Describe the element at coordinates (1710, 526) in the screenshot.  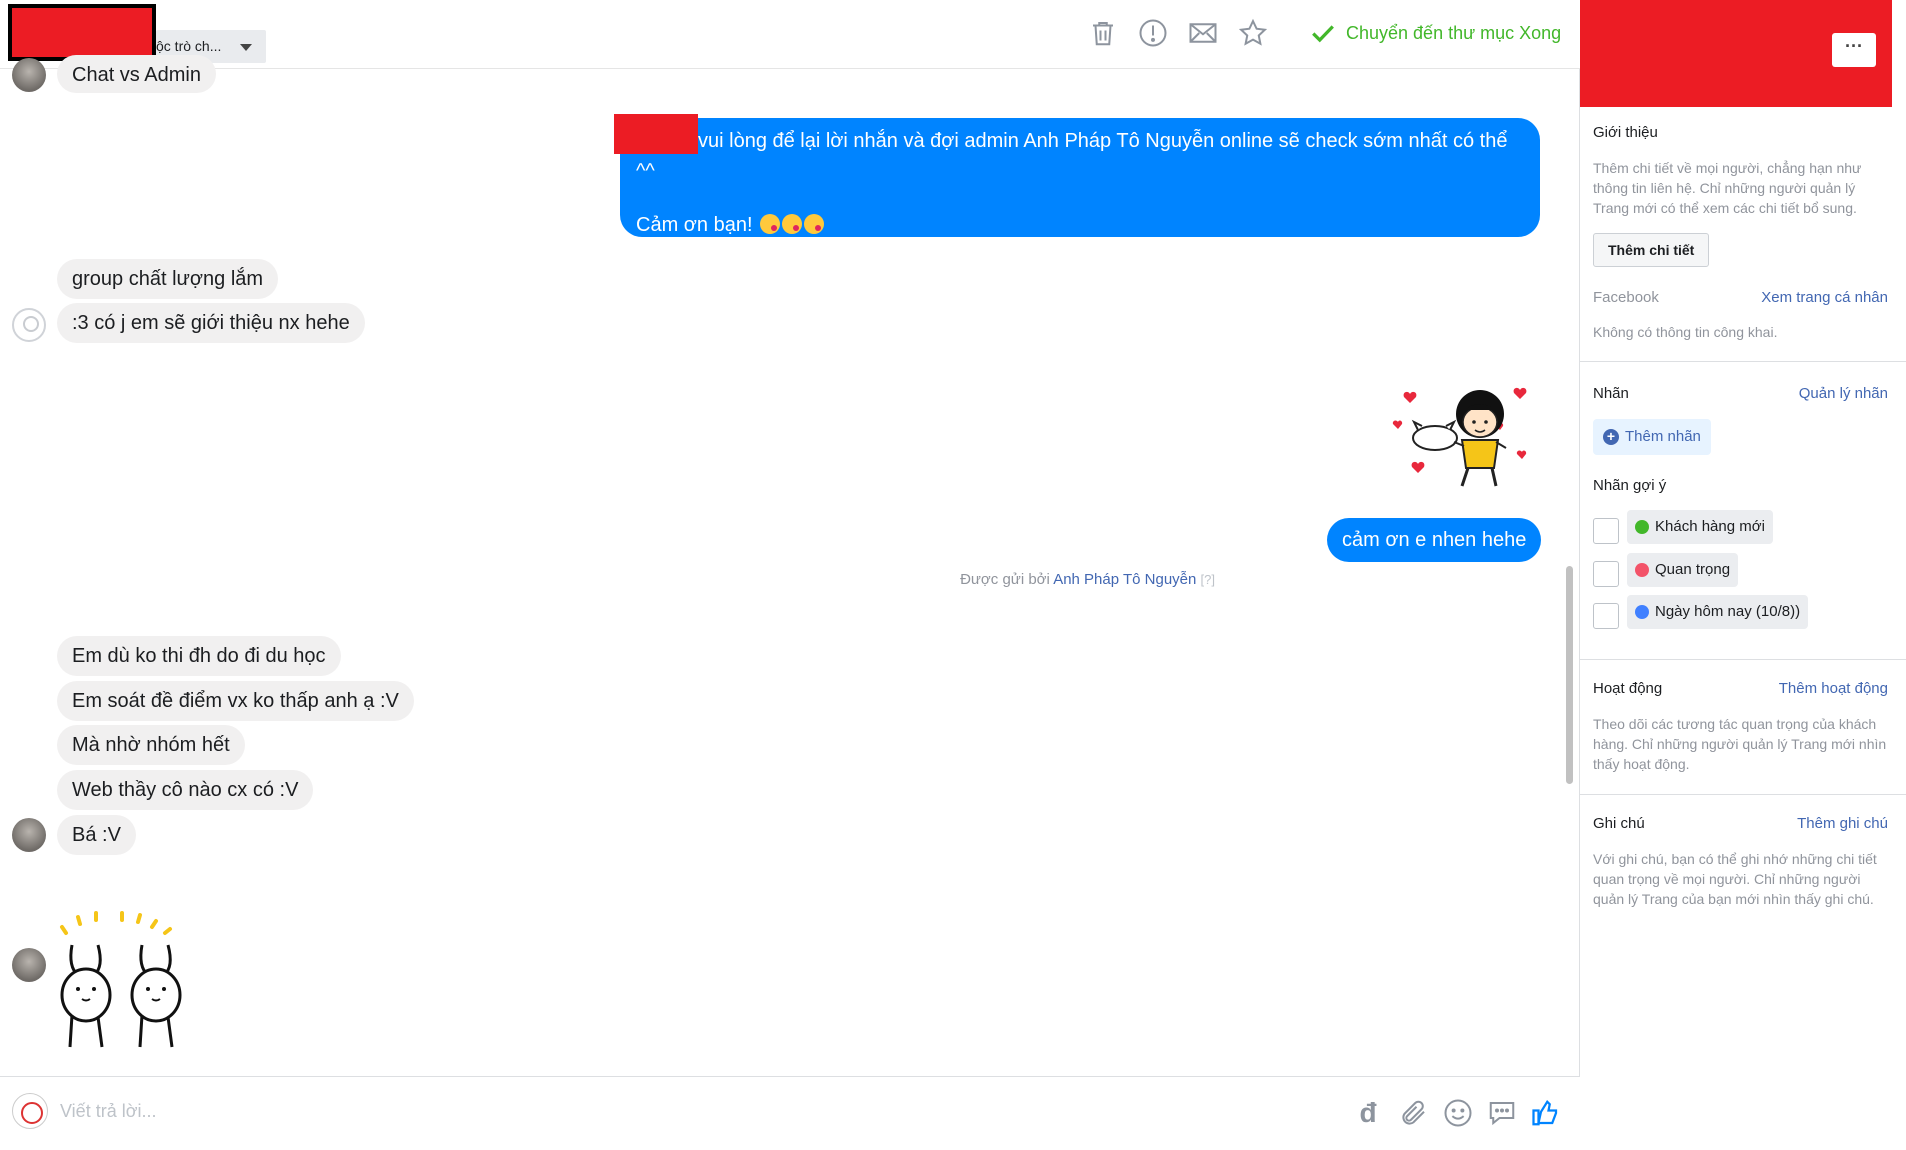
I see `tag-label: Khách hàng mới` at that location.